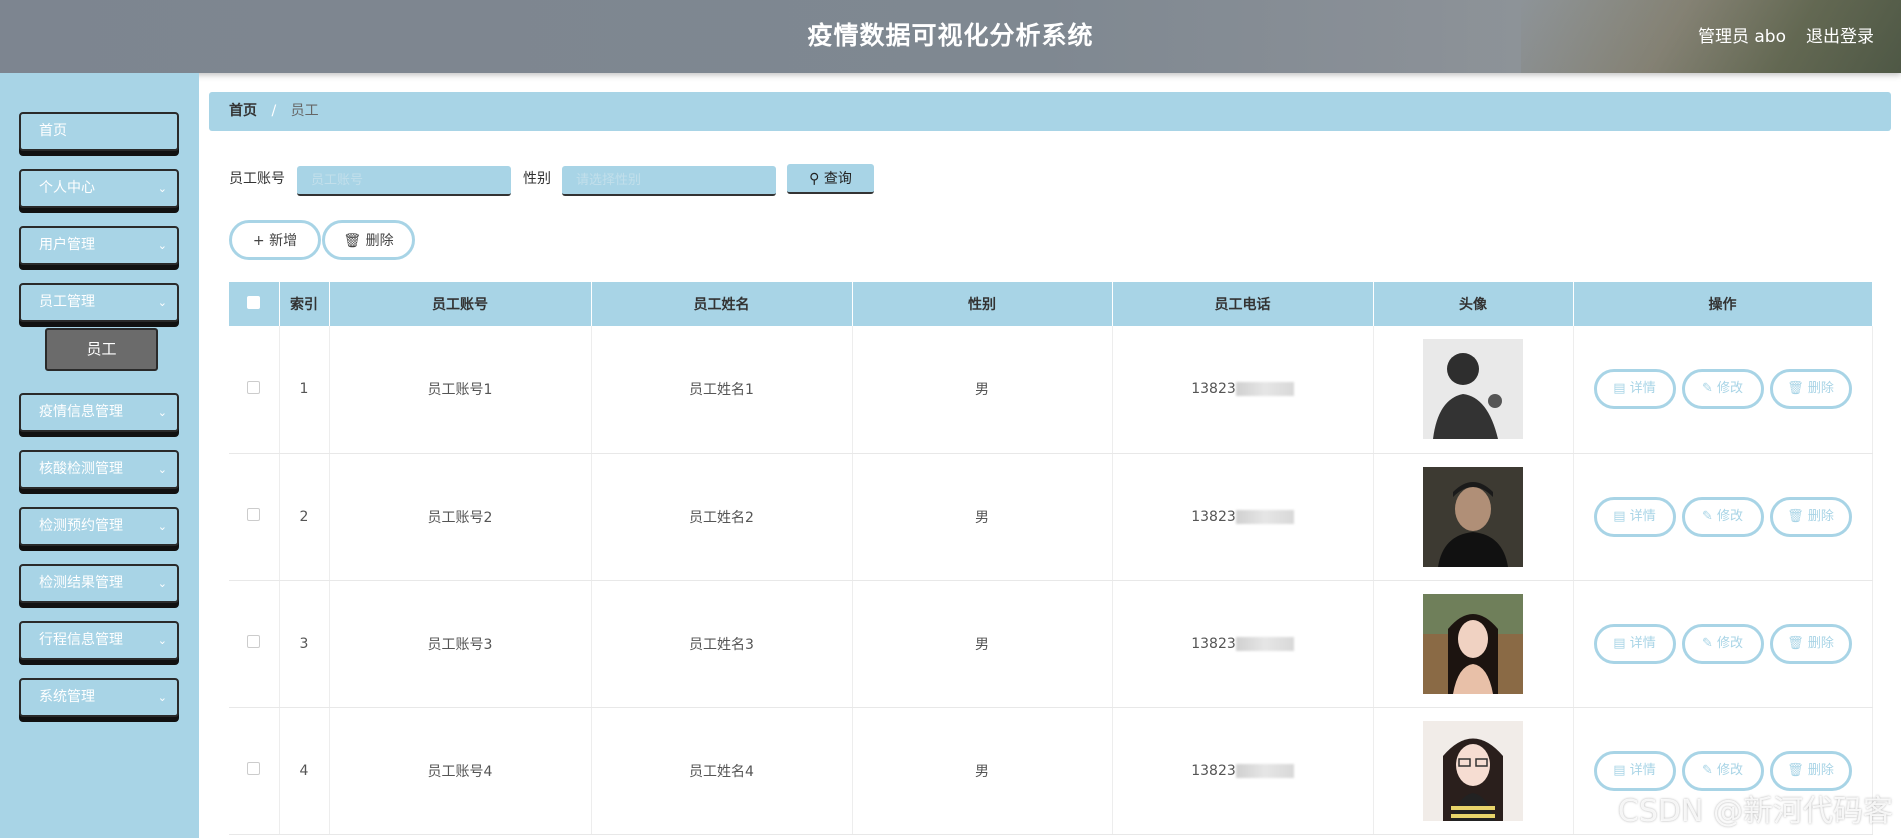 Image resolution: width=1901 pixels, height=838 pixels. I want to click on sidebar-subitem-employee: 员工, so click(101, 349).